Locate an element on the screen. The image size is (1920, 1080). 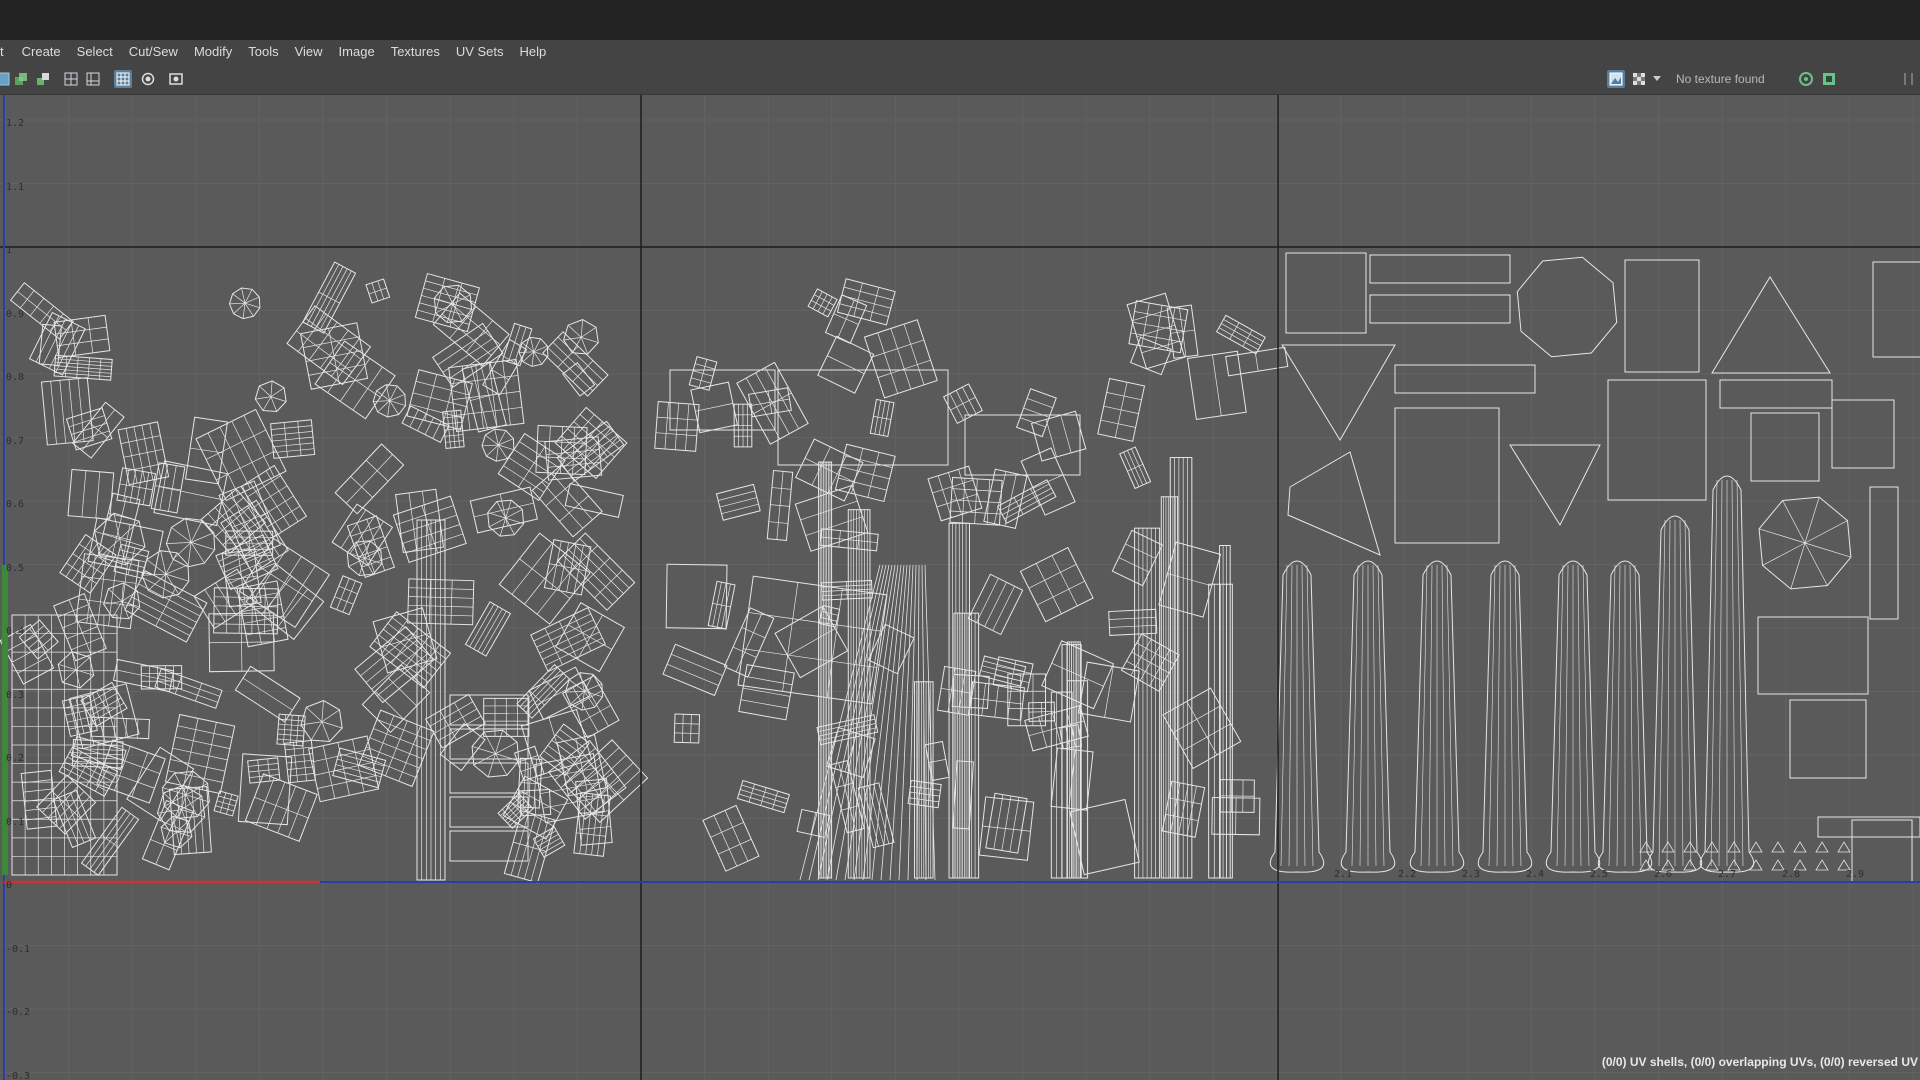
menu-item-uv: t is located at coordinates (7, 52).